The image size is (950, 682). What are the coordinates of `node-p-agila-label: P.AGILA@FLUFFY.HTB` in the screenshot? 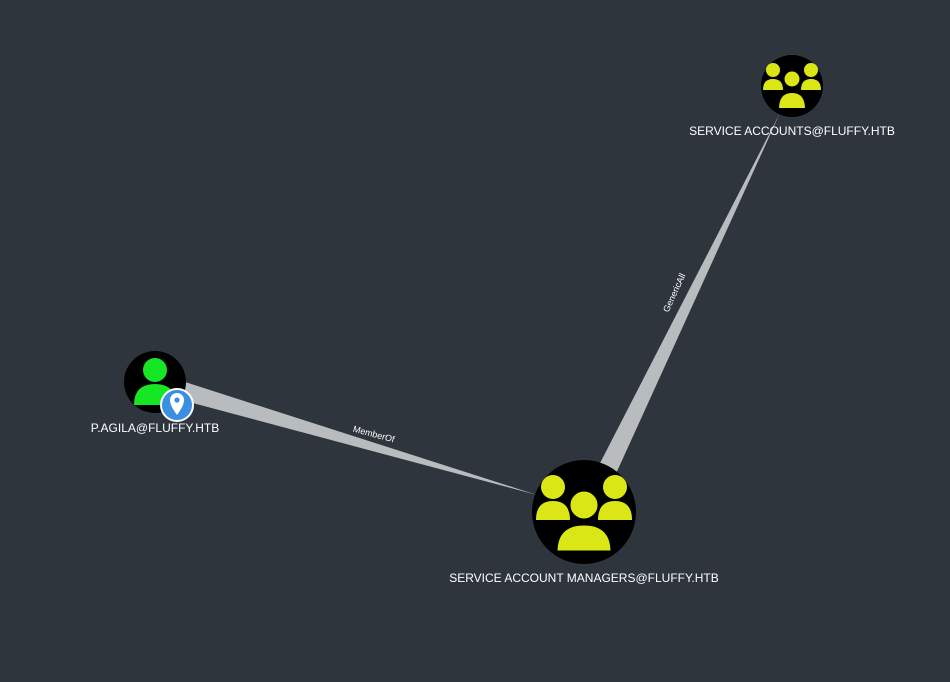 It's located at (155, 428).